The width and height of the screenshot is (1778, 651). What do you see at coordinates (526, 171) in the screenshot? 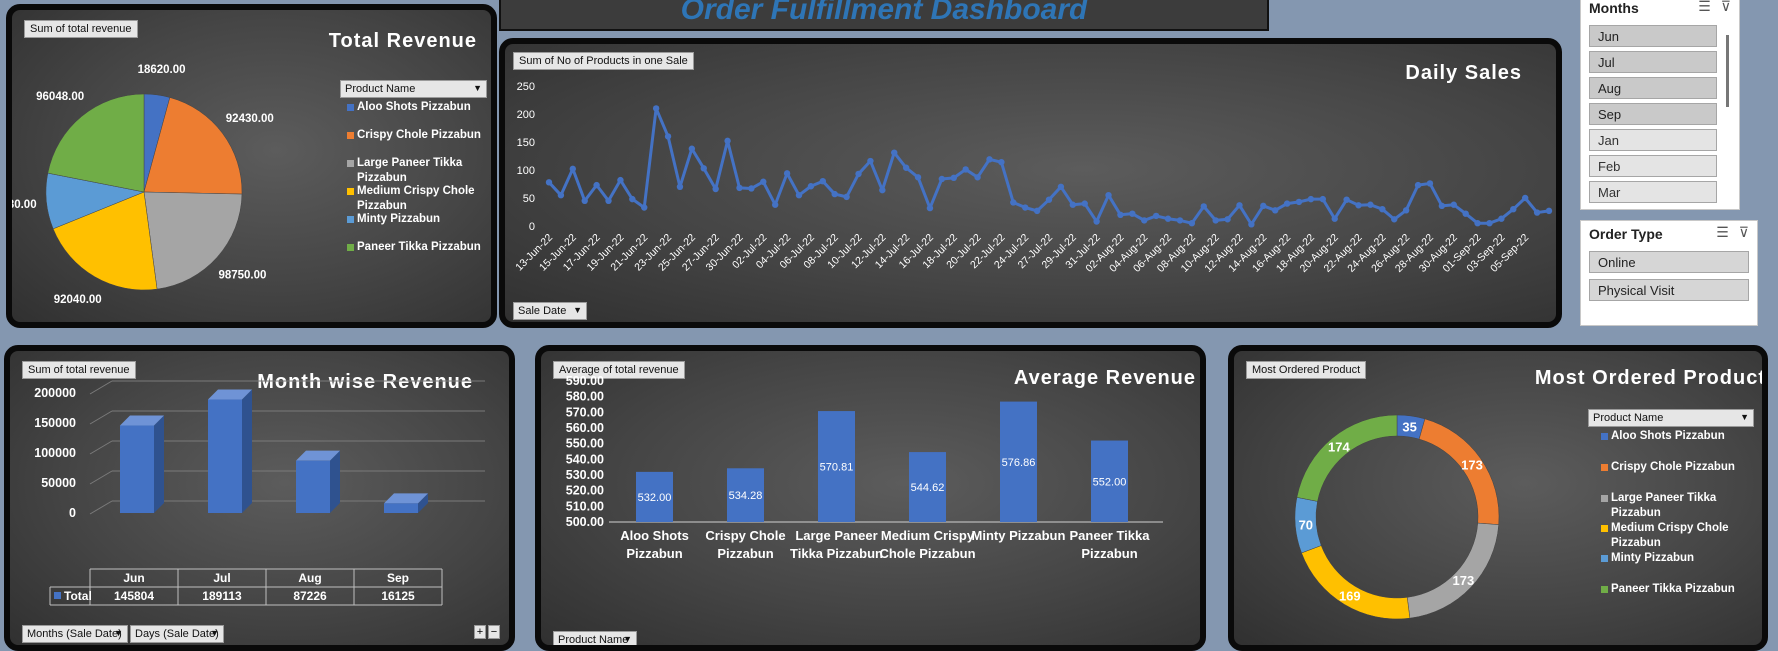
I see `y-tick-label: 100` at bounding box center [526, 171].